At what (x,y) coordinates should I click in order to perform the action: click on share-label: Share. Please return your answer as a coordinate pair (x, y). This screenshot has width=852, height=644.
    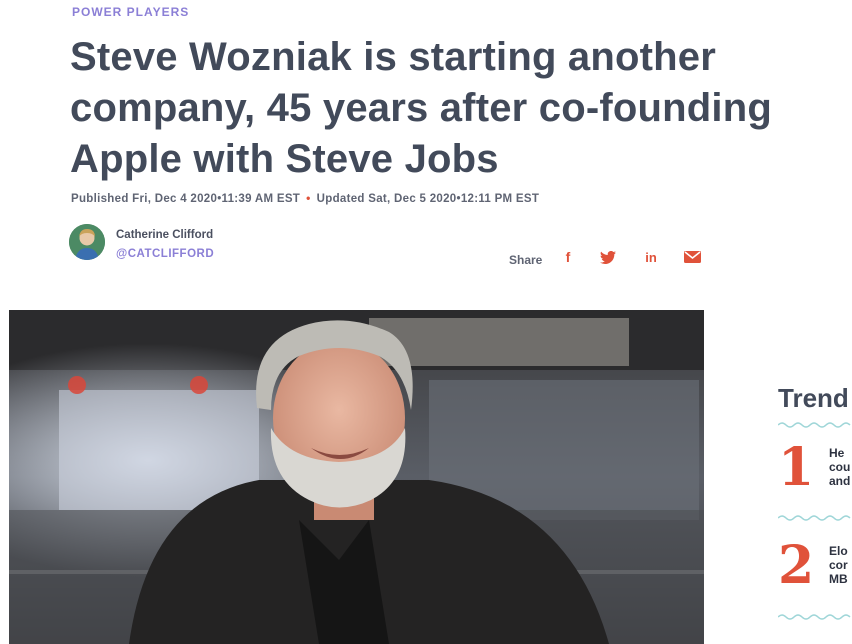
    Looking at the image, I should click on (526, 260).